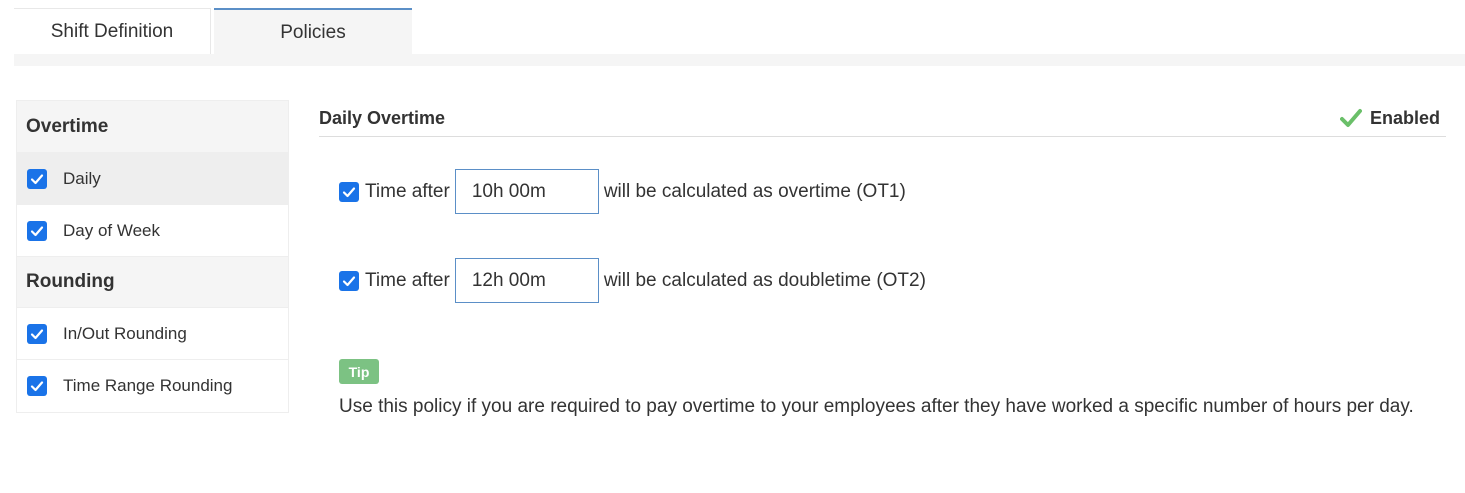  What do you see at coordinates (739, 37) in the screenshot?
I see `tab-bar: Shift Definition Policies` at bounding box center [739, 37].